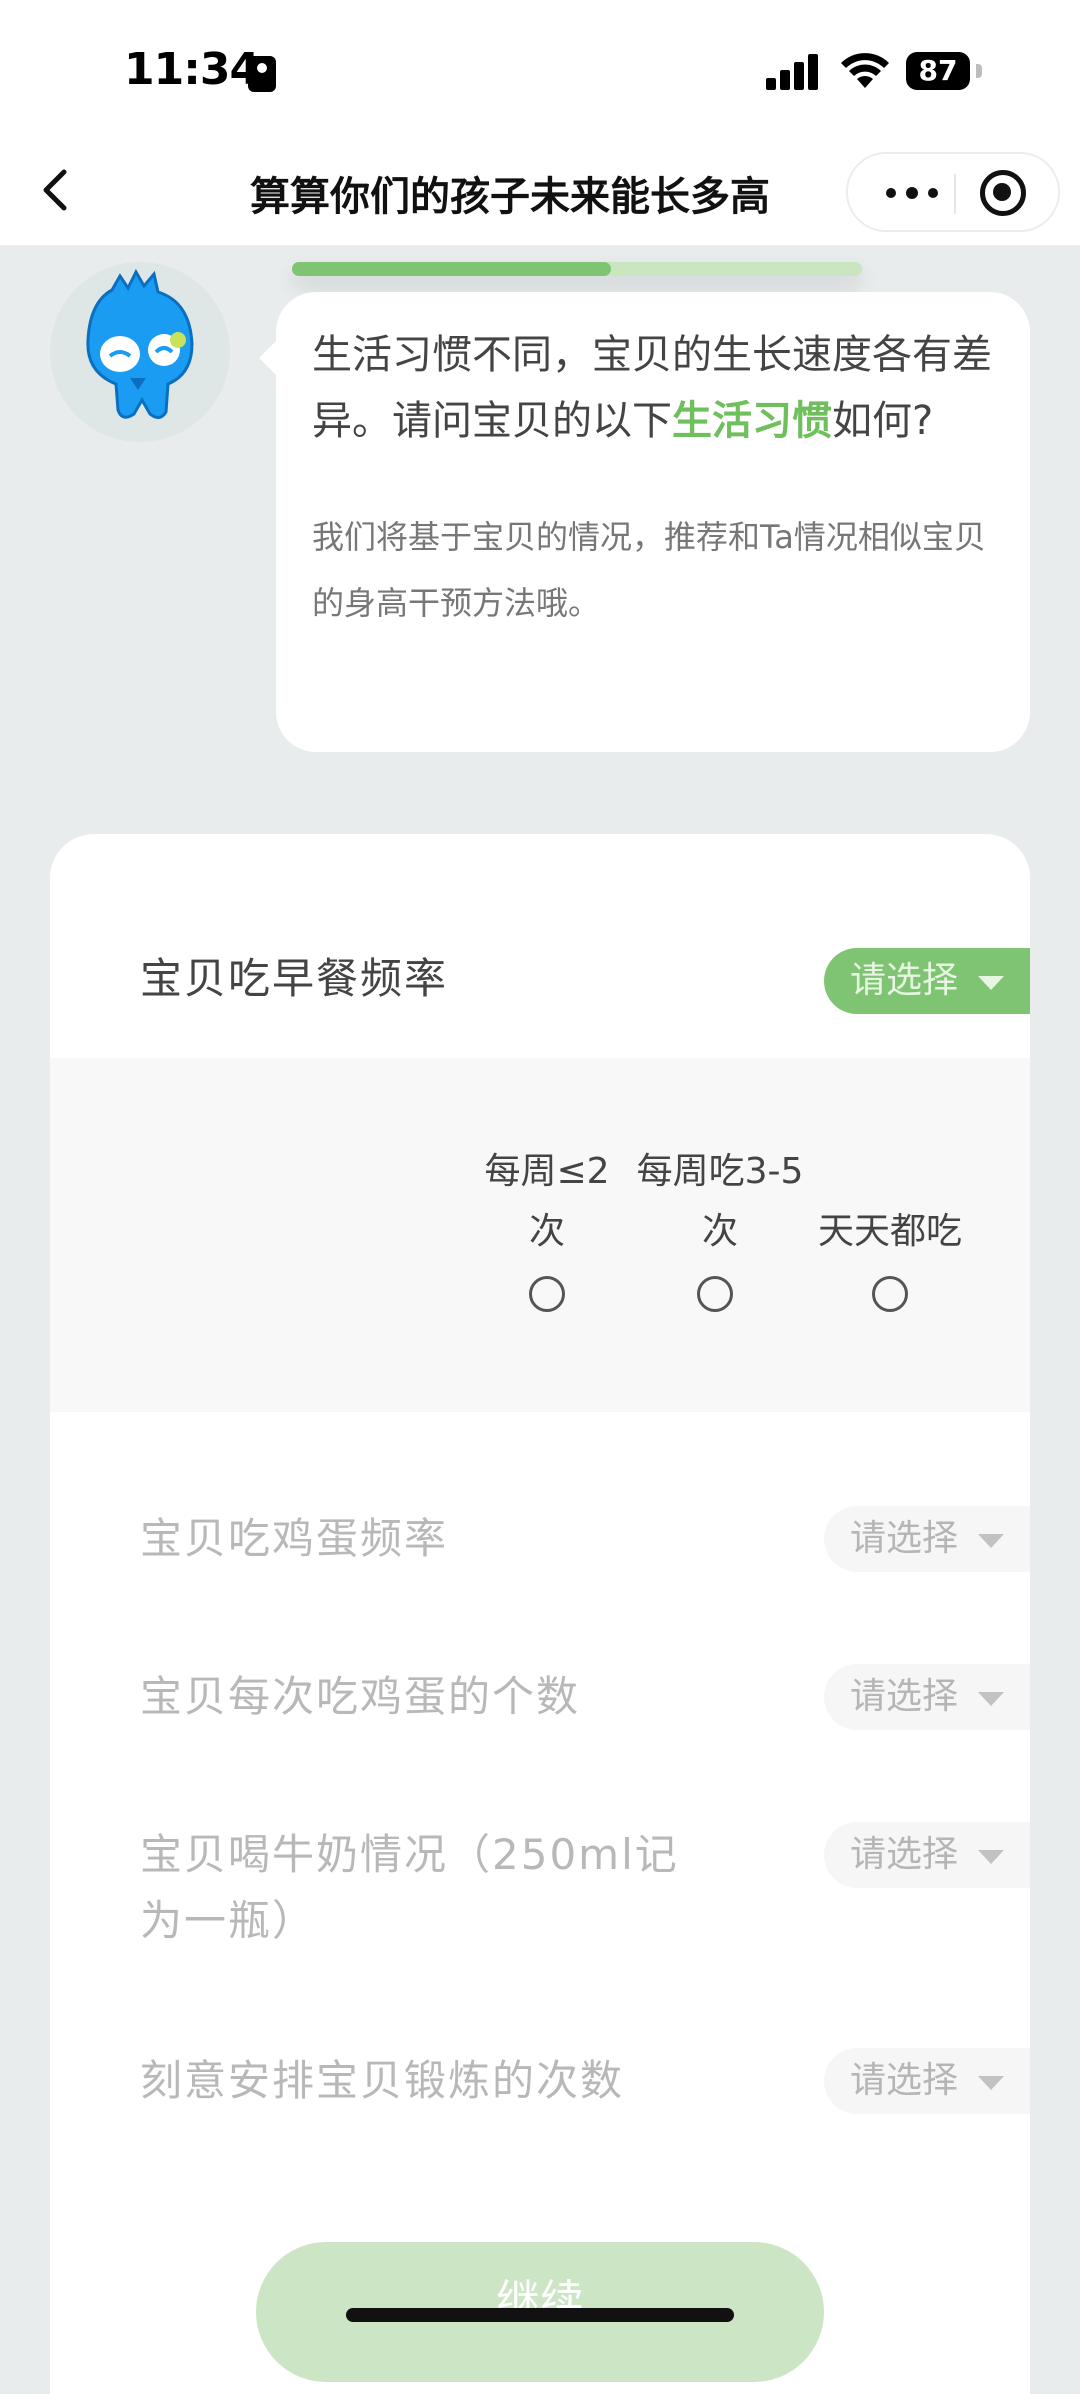  I want to click on status-time: 11:34, so click(192, 69).